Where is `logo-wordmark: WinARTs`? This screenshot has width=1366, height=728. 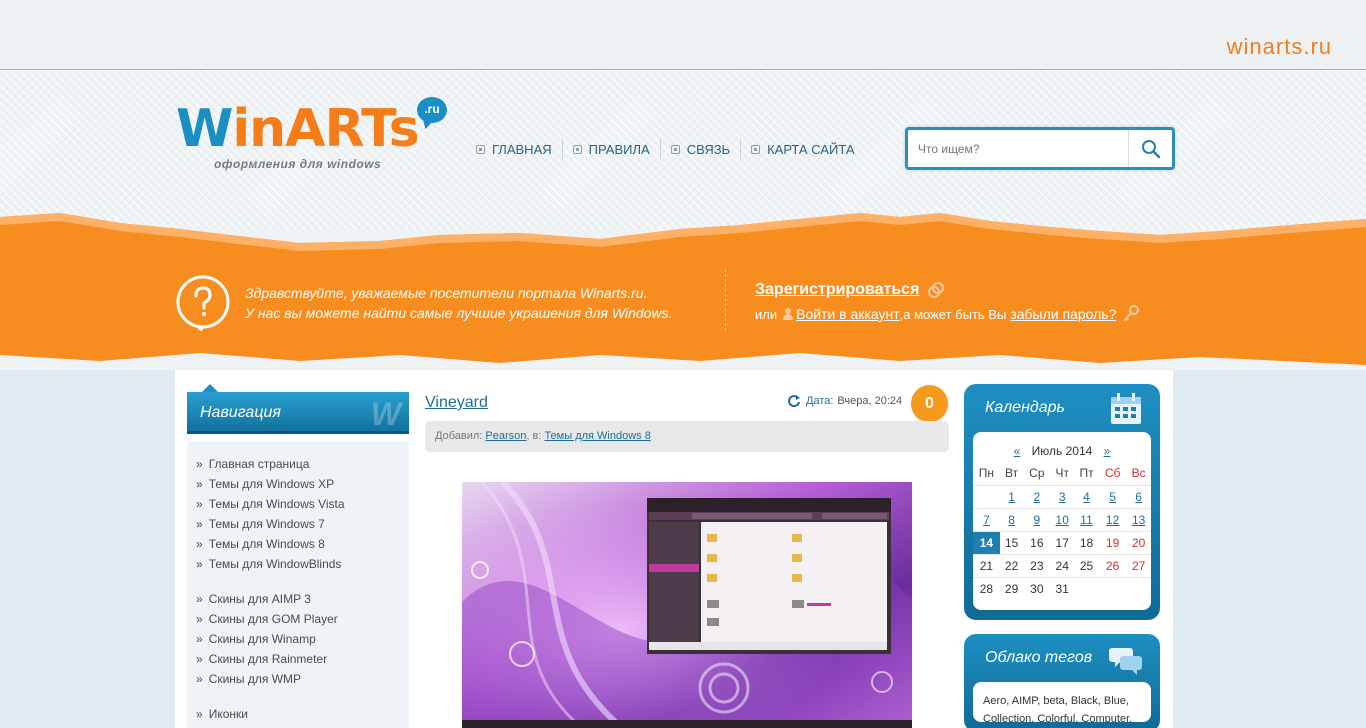 logo-wordmark: WinARTs is located at coordinates (298, 129).